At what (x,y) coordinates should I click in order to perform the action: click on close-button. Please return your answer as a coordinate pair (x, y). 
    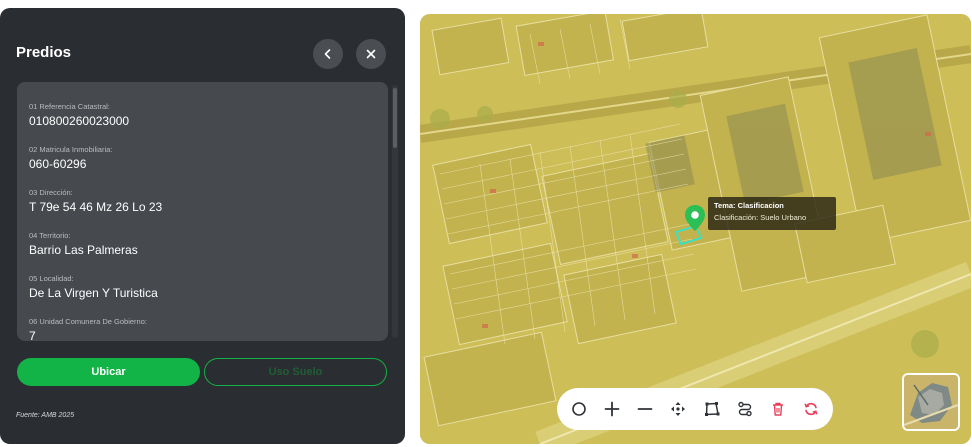
    Looking at the image, I should click on (371, 54).